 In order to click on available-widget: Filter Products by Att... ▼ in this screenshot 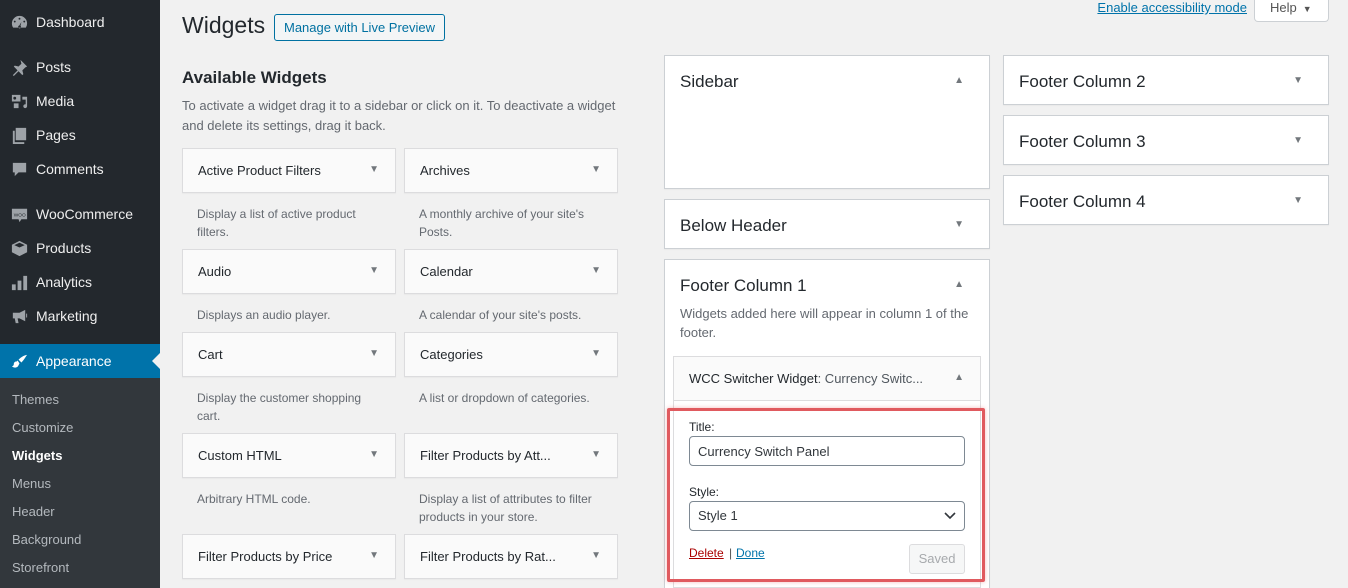, I will do `click(511, 455)`.